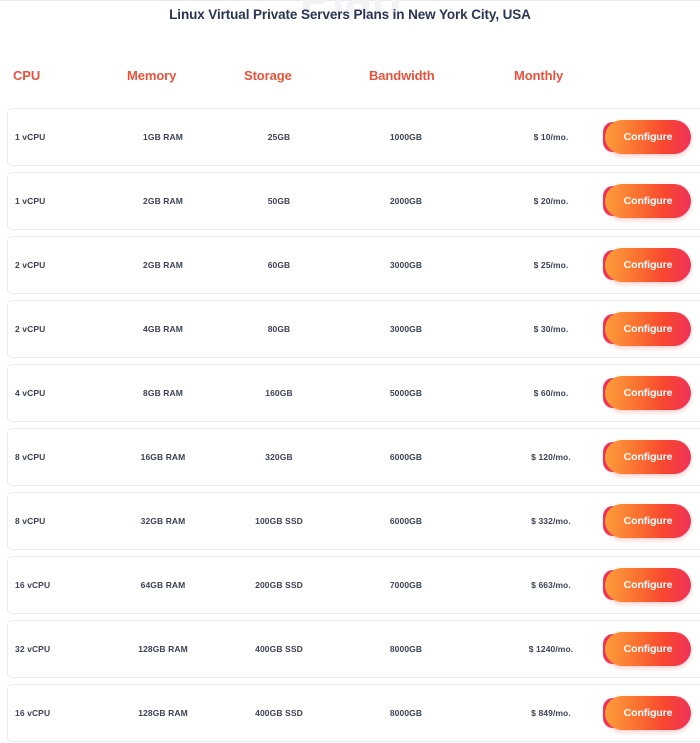 Image resolution: width=700 pixels, height=743 pixels. Describe the element at coordinates (33, 649) in the screenshot. I see `cell-cpu: 32 vCPU` at that location.